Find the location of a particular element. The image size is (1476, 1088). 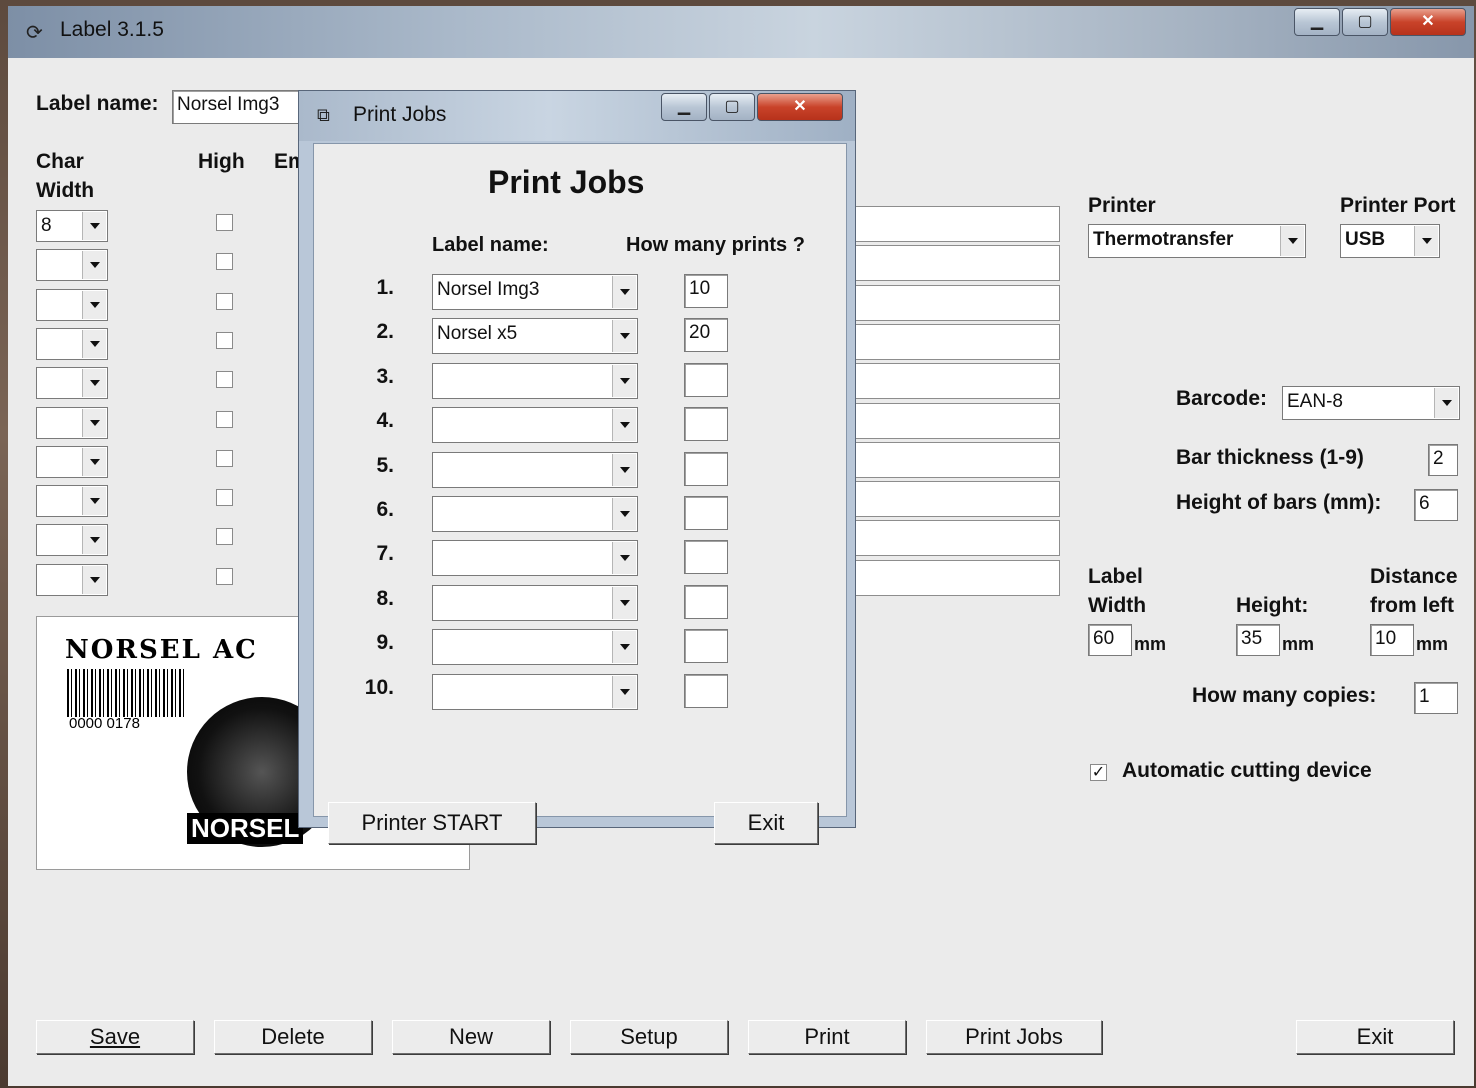

dialog-title-bar: ⧉ Print Jobs ▁ ▢ ✕ is located at coordinates (577, 116).